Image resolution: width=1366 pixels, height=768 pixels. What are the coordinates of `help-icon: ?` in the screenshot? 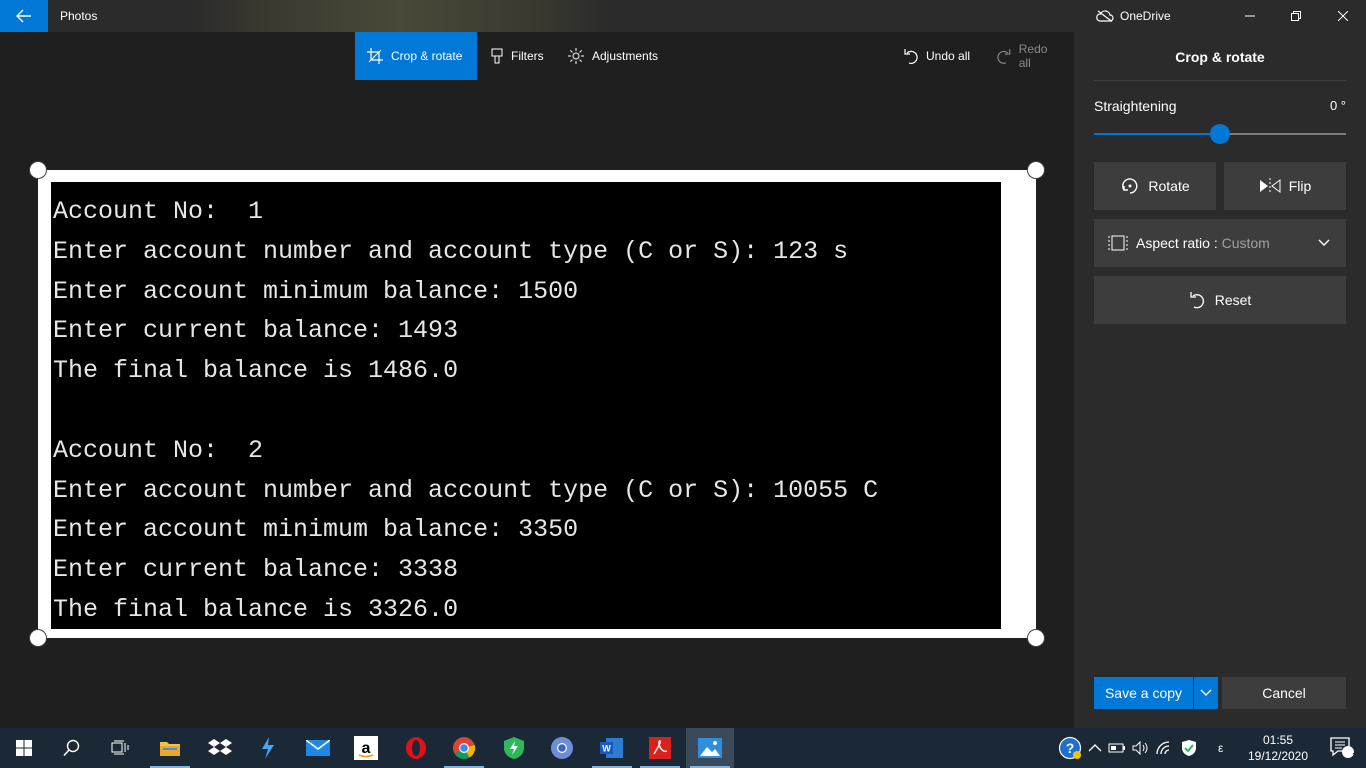 It's located at (1070, 748).